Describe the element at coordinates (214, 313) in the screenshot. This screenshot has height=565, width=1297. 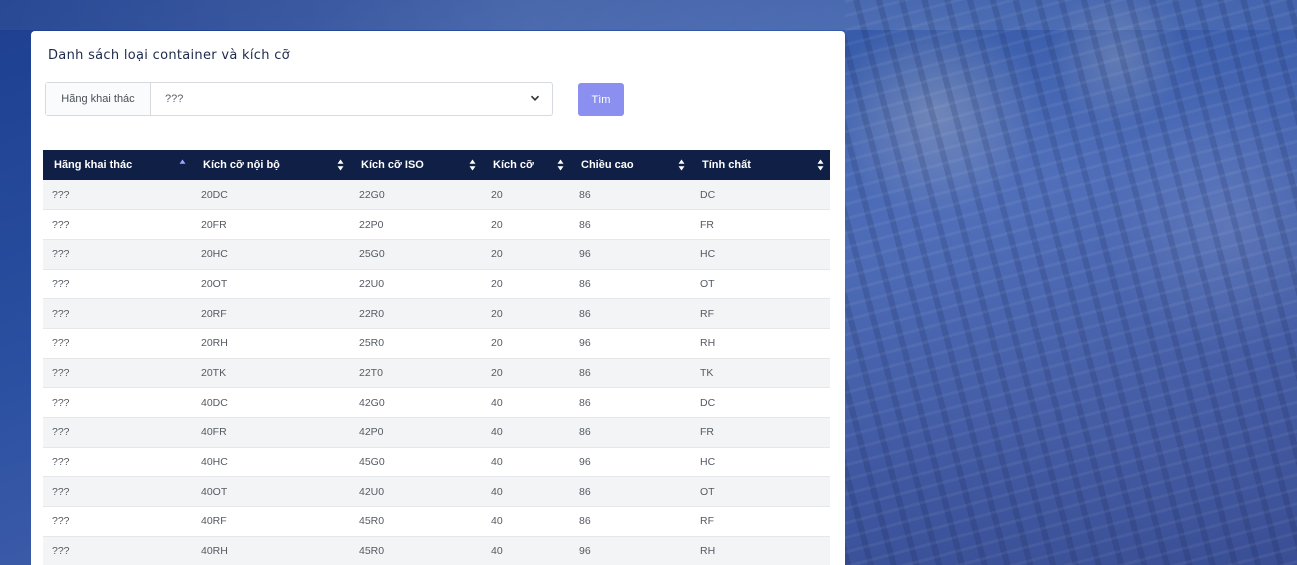
I see `table-cell: 20RF` at that location.